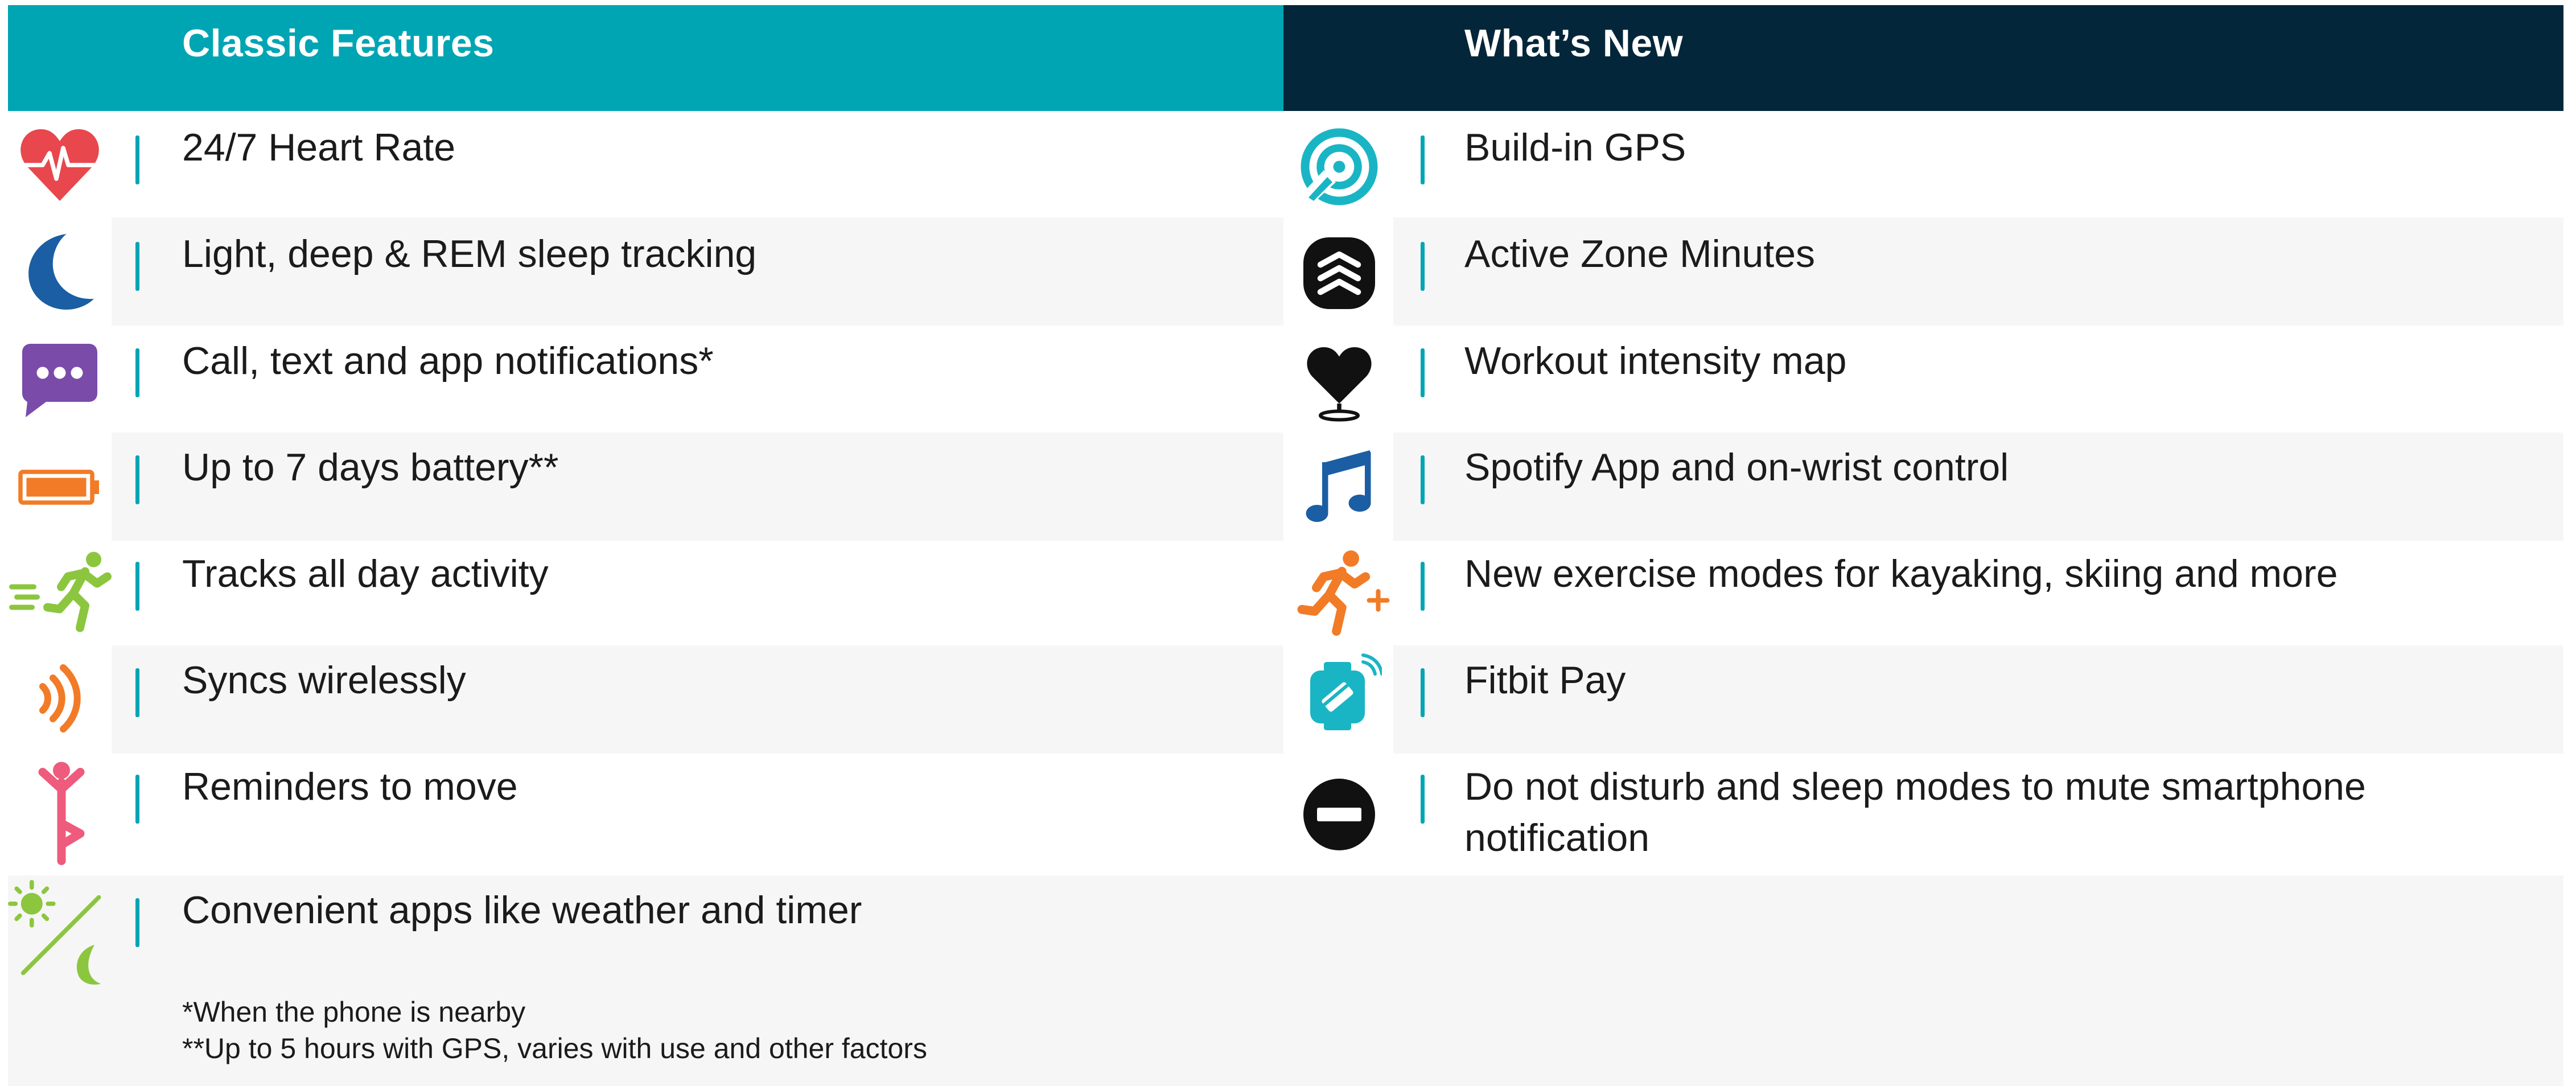  I want to click on whats-new-title: What’s New, so click(1574, 43).